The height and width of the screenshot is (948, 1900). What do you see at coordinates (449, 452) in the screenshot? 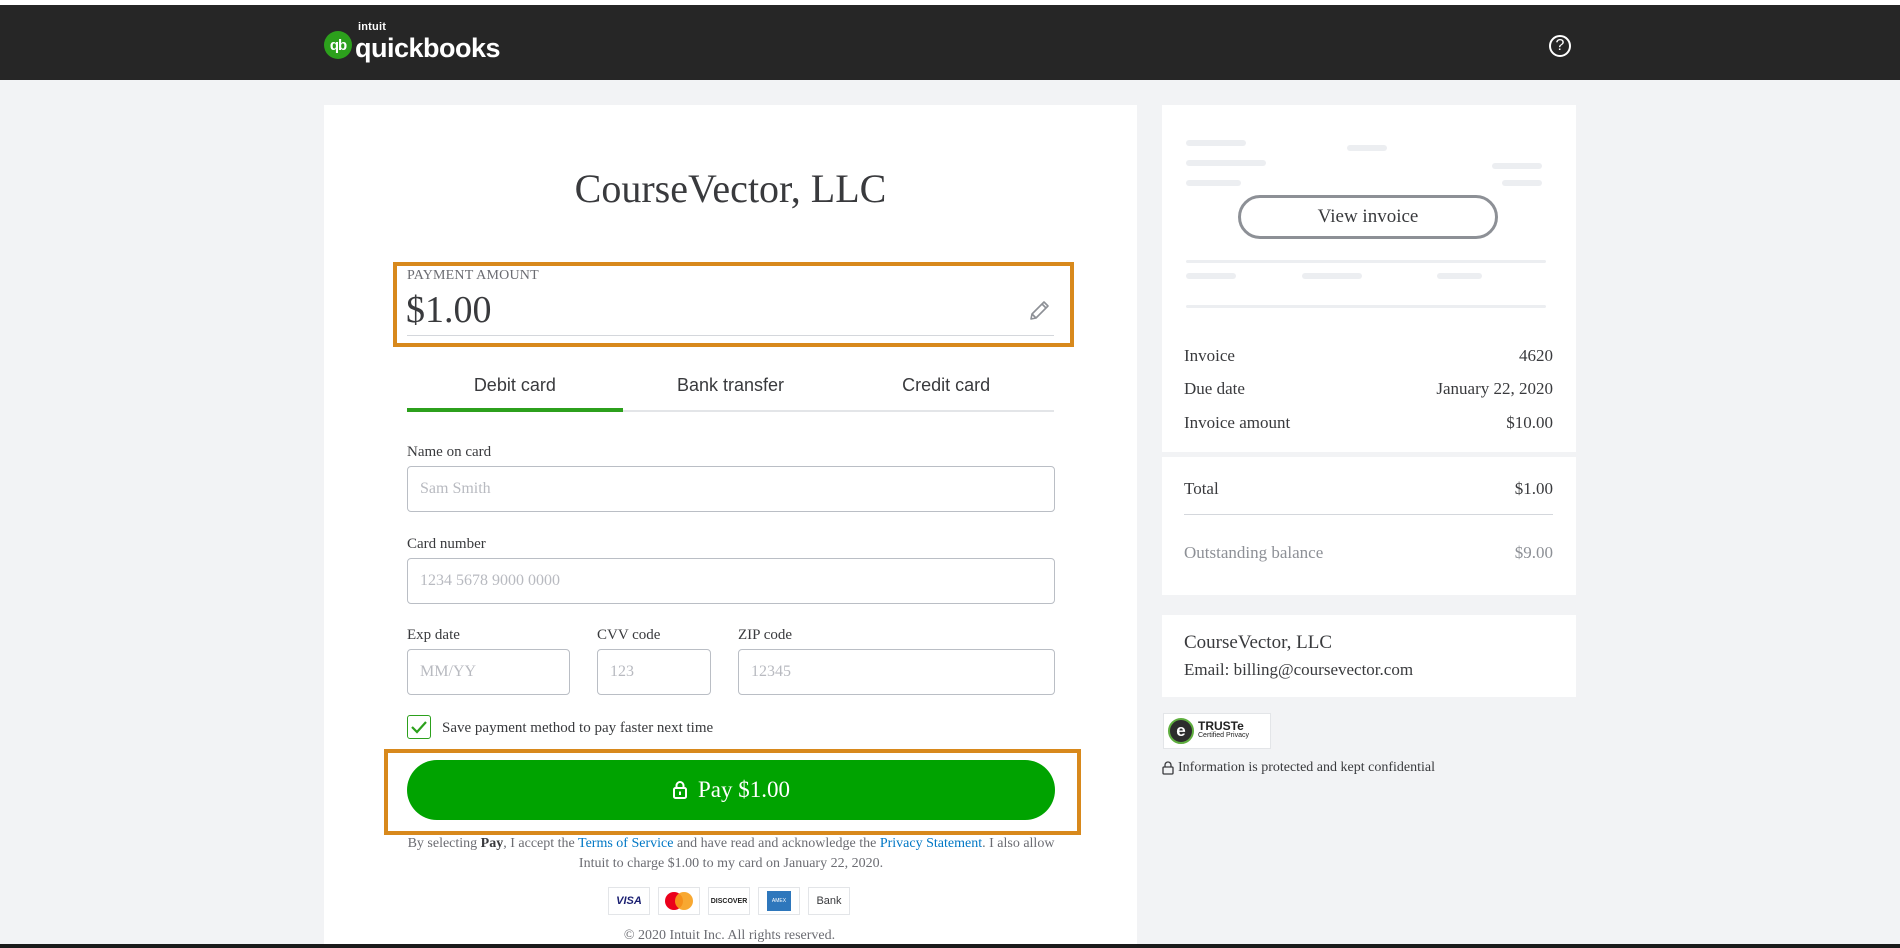
I see `name-on-card-label: Name on card` at bounding box center [449, 452].